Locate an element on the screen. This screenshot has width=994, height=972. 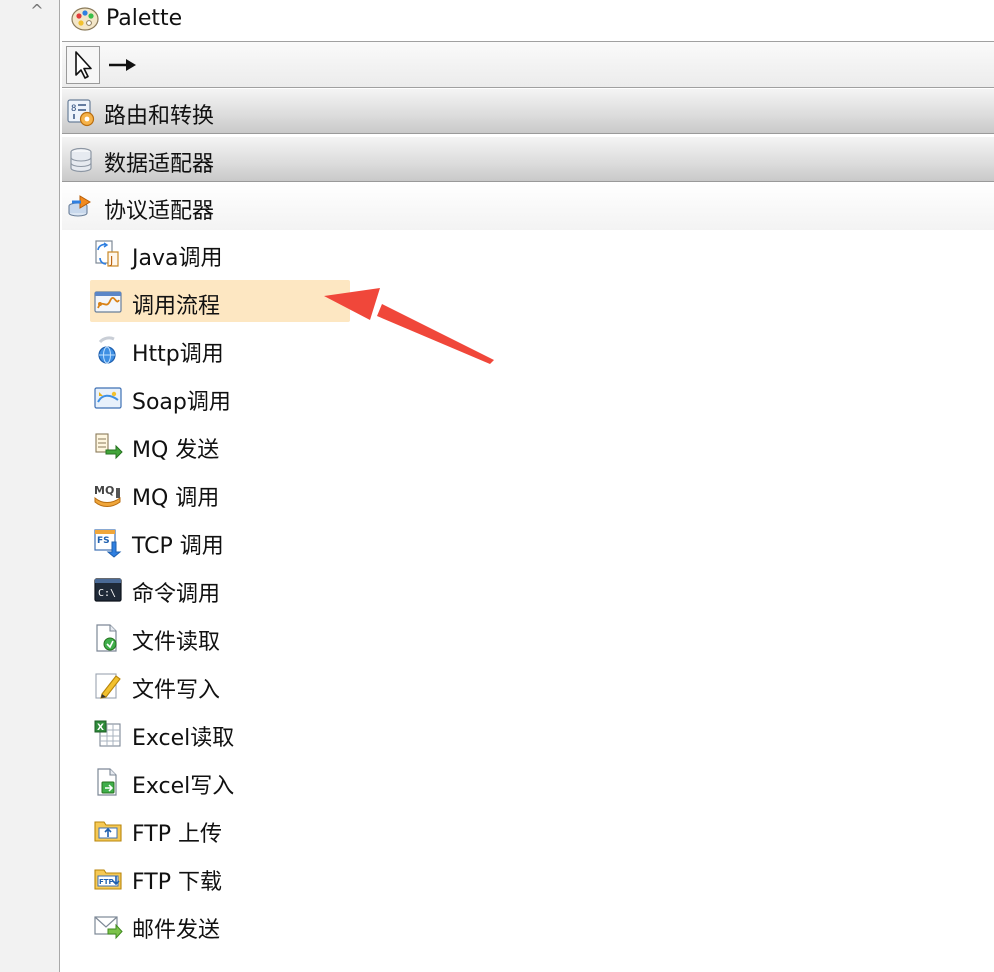
svg-text: FS is located at coordinates (103, 541).